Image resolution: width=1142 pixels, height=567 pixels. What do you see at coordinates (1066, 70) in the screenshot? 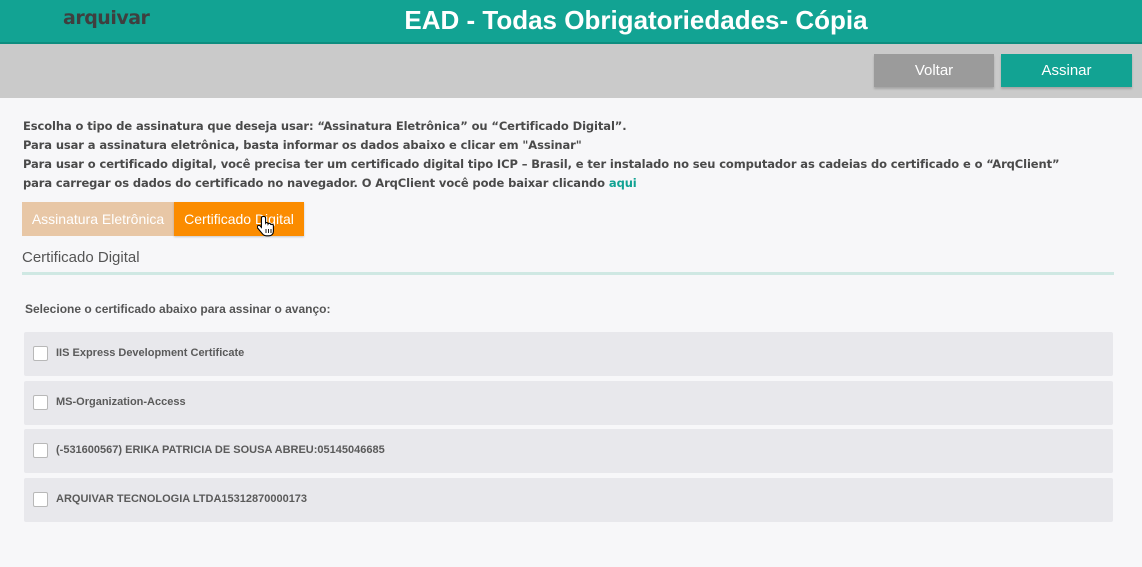
I see `sign-button: Assinar` at bounding box center [1066, 70].